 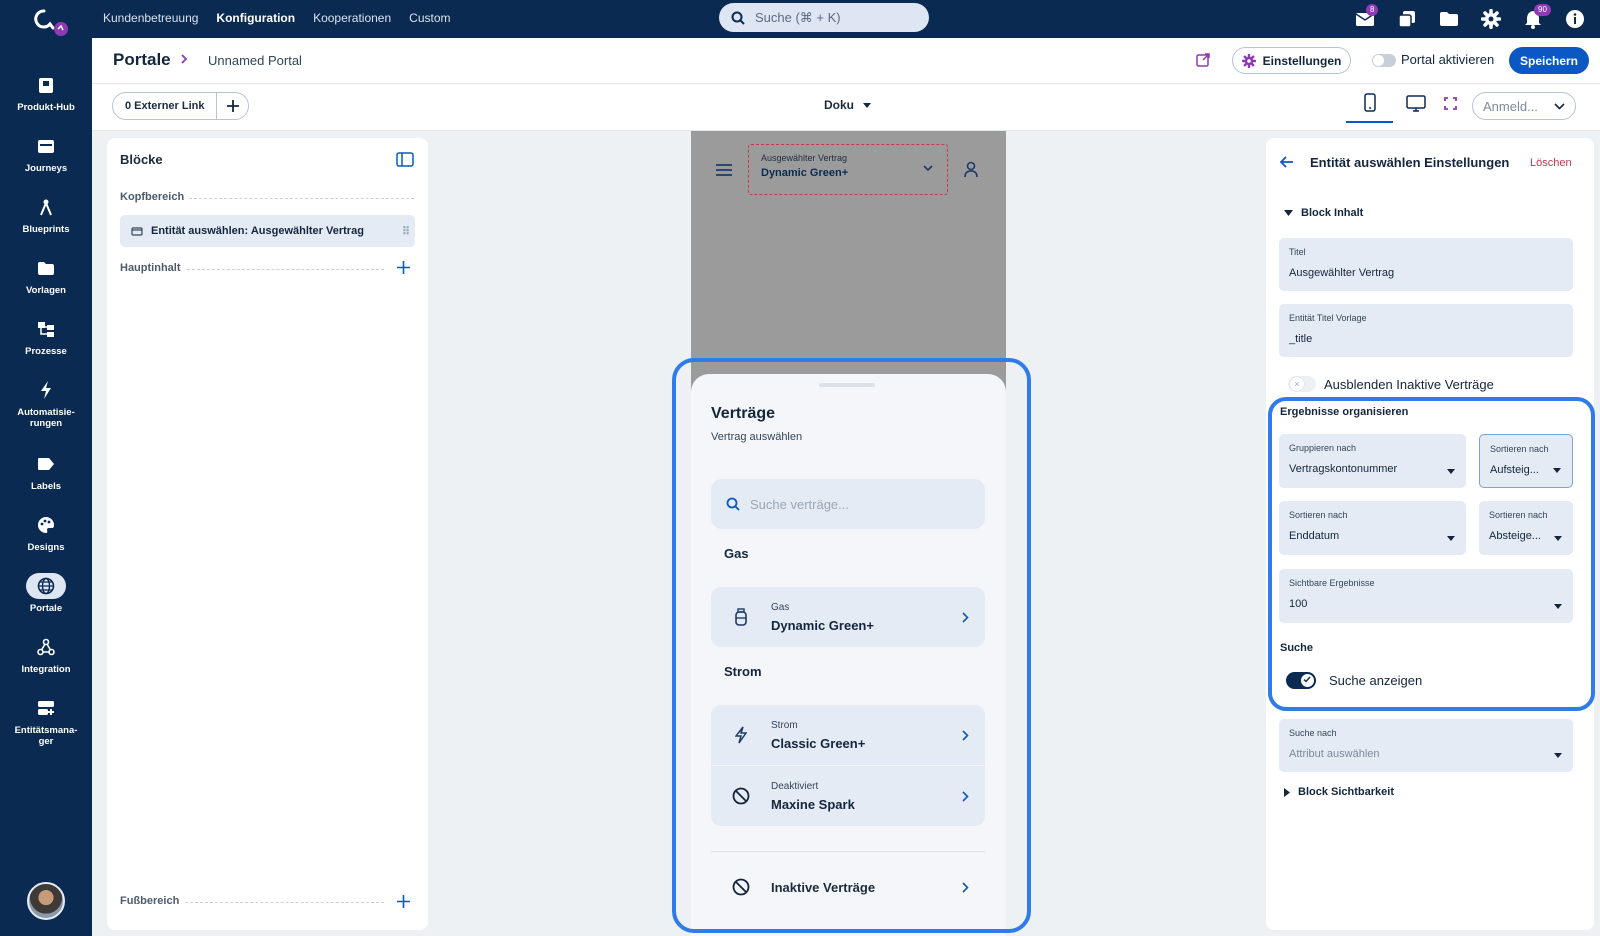 I want to click on highlight-frame-preview, so click(x=851, y=645).